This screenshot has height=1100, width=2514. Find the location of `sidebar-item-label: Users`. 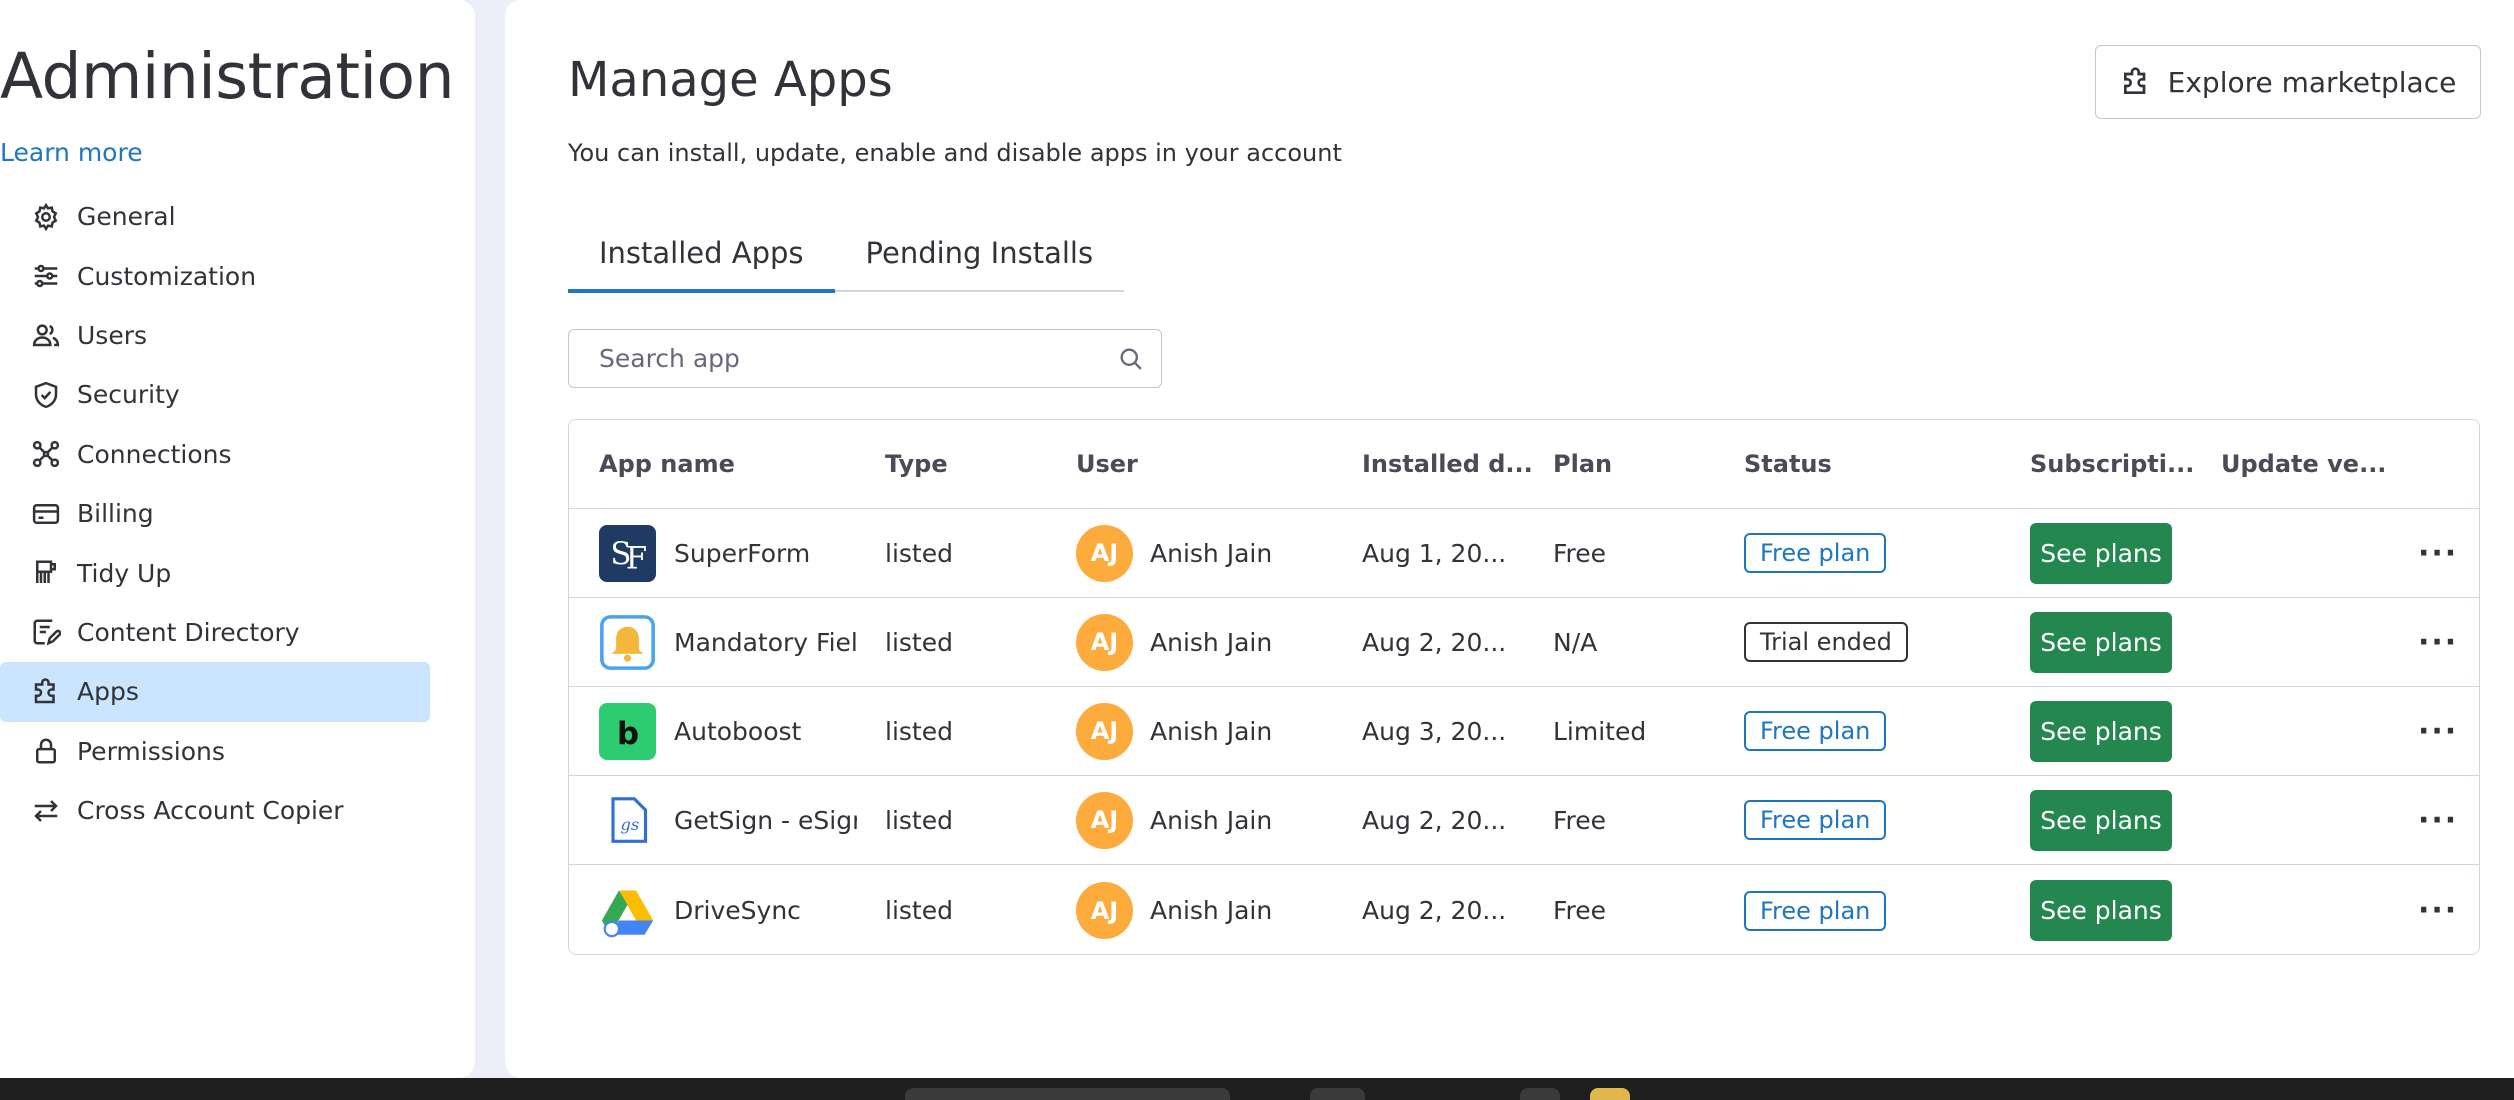

sidebar-item-label: Users is located at coordinates (112, 335).